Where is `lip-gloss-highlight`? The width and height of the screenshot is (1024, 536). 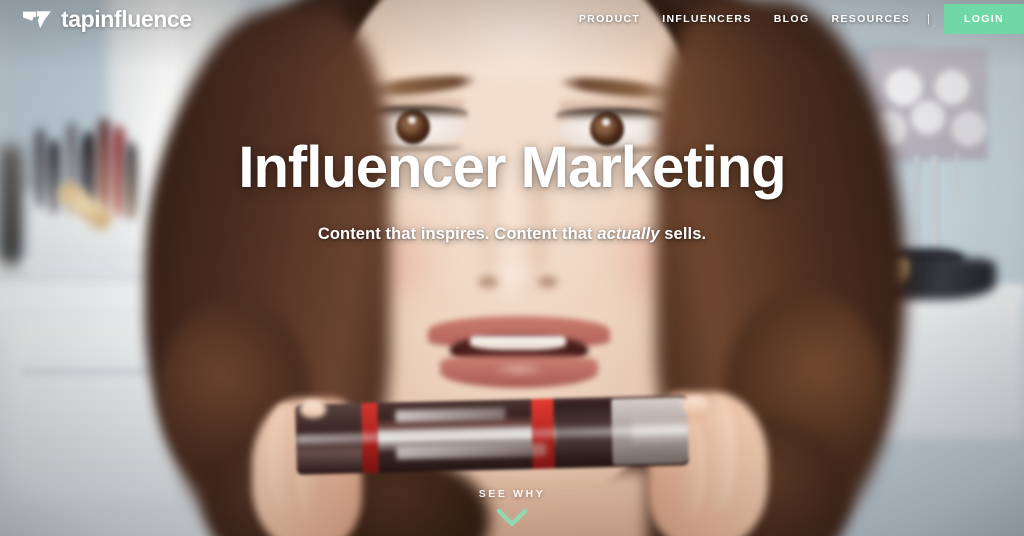
lip-gloss-highlight is located at coordinates (519, 369).